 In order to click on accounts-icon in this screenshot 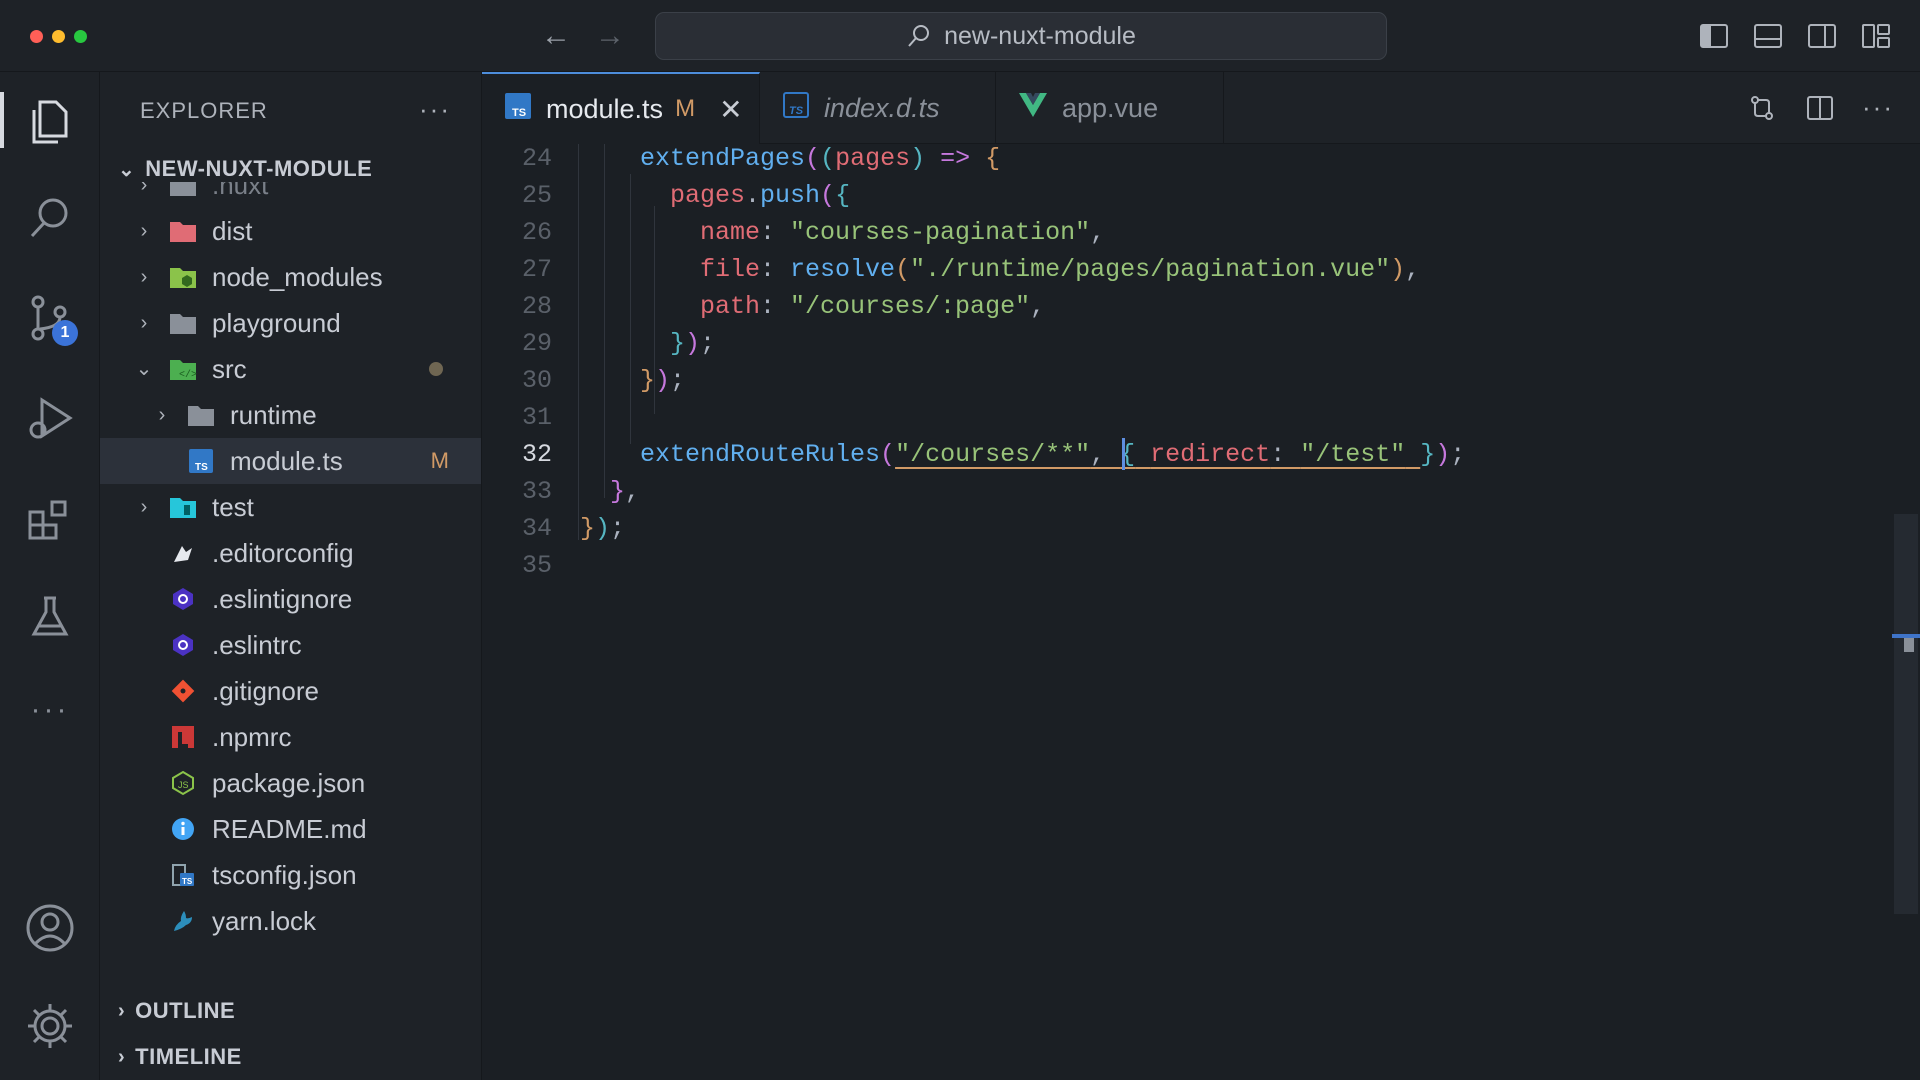, I will do `click(50, 928)`.